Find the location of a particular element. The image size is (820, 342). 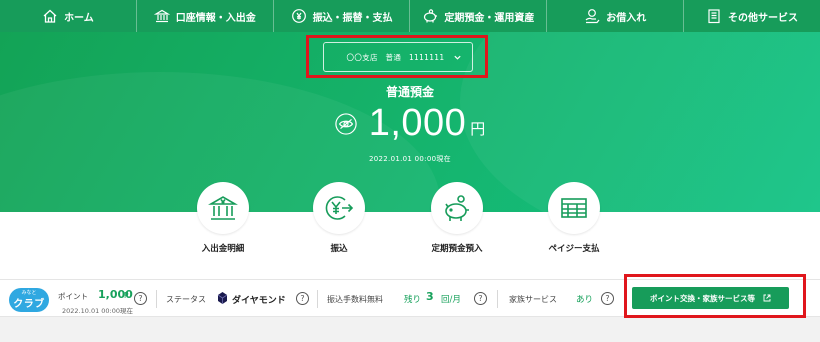

balance-row: 1,000 円 is located at coordinates (410, 123).